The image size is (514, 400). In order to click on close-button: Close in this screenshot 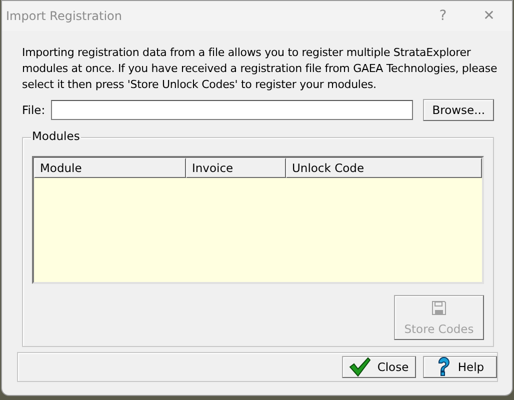, I will do `click(379, 367)`.